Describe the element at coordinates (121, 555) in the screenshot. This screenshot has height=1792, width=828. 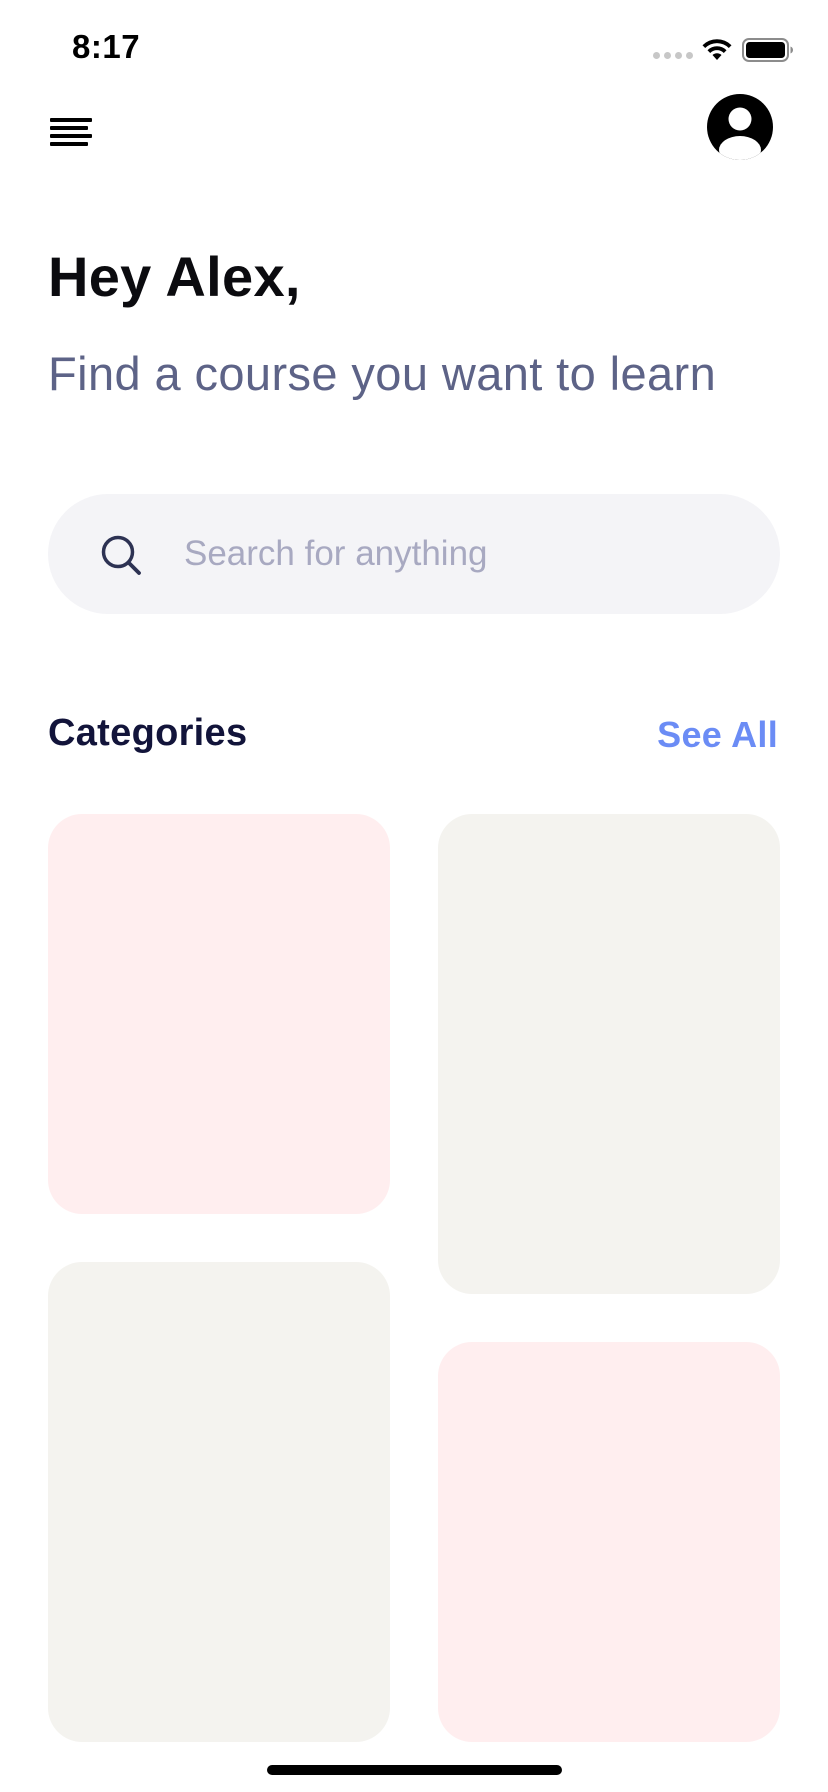
I see `search-icon` at that location.